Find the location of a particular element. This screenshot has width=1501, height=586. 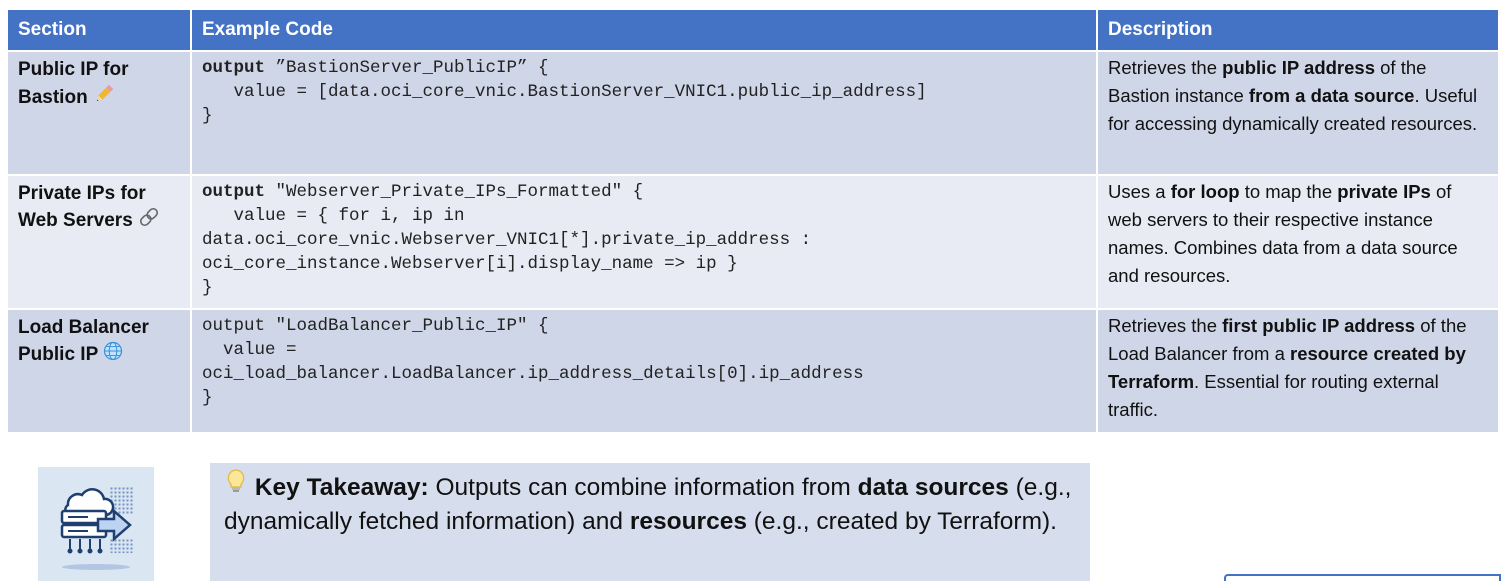

desc-bold: from a data source is located at coordinates (1331, 95).